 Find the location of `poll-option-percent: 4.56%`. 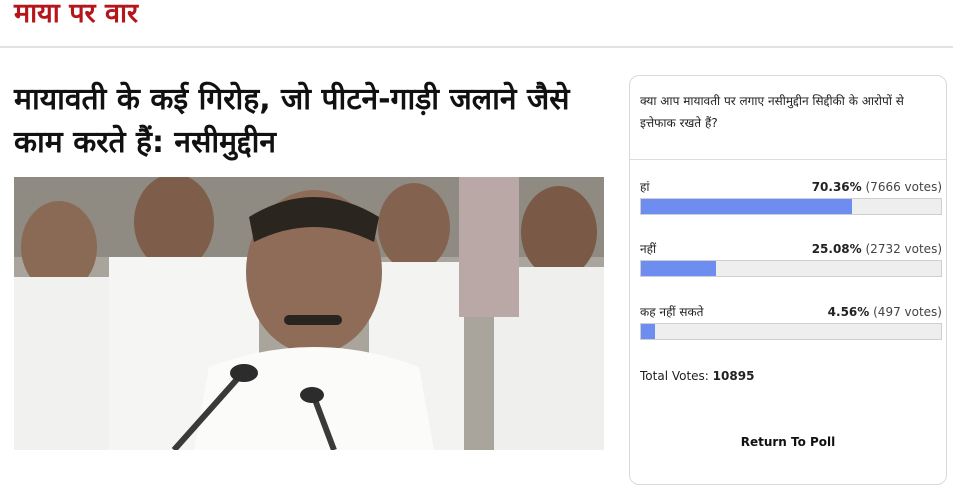

poll-option-percent: 4.56% is located at coordinates (848, 312).